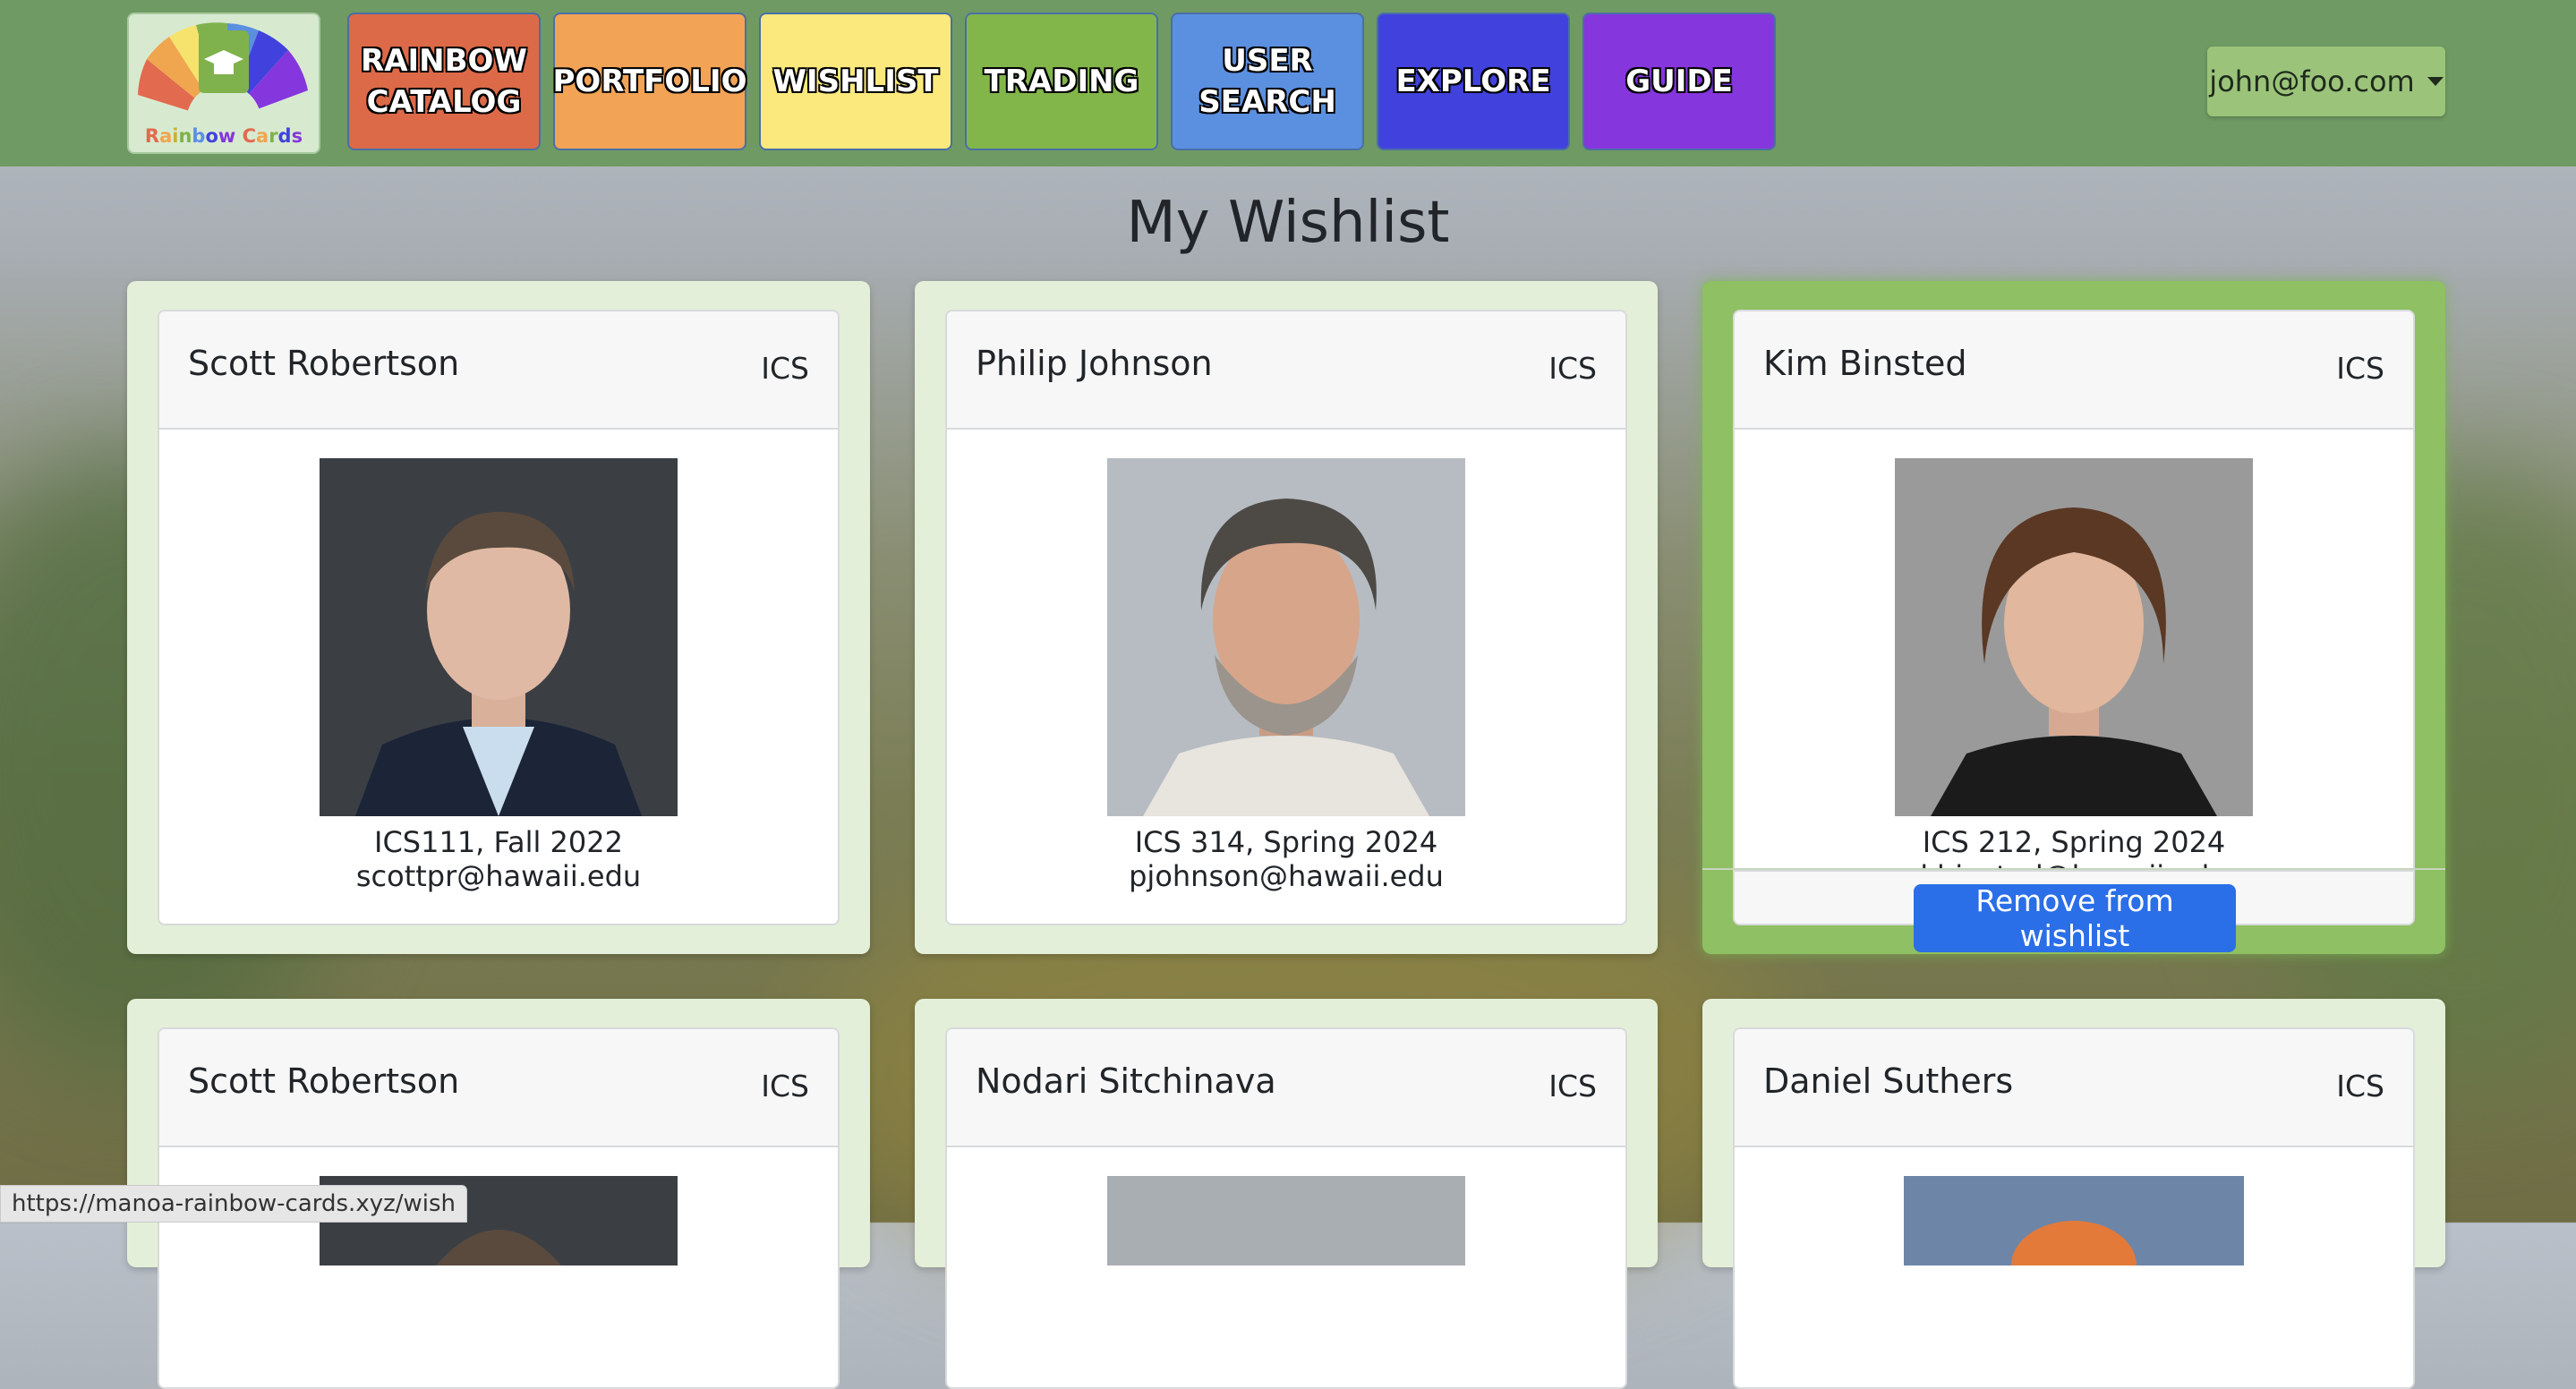 The width and height of the screenshot is (2576, 1389). What do you see at coordinates (2074, 842) in the screenshot?
I see `card-course: ICS 212, Spring 2024` at bounding box center [2074, 842].